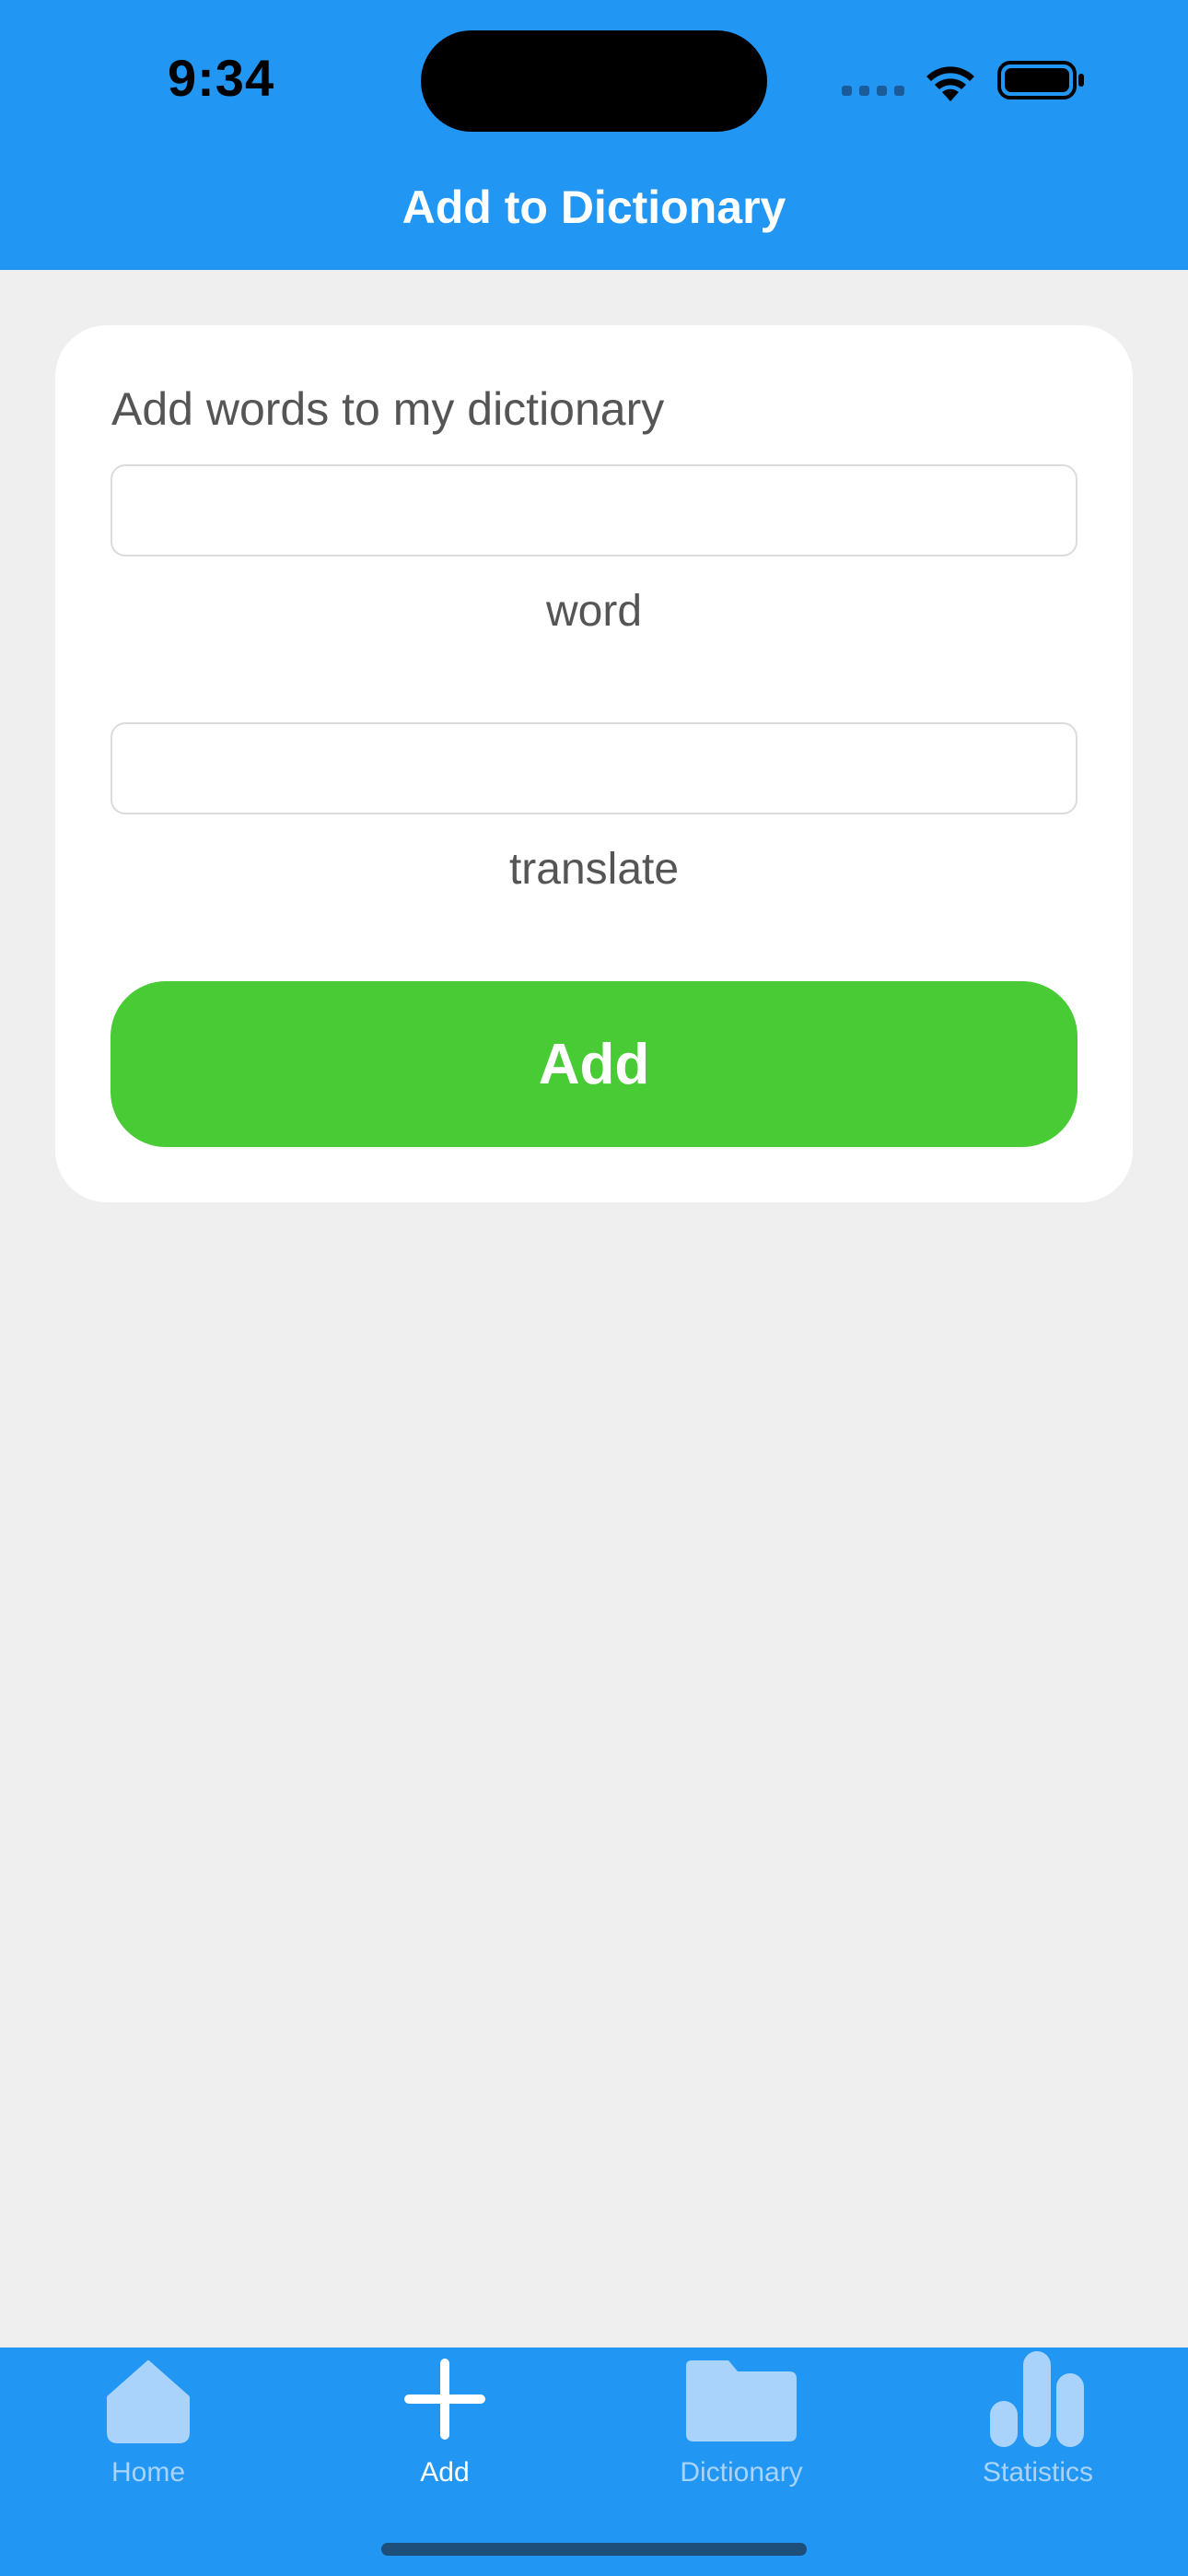  What do you see at coordinates (873, 91) in the screenshot?
I see `cellular-signal-icon` at bounding box center [873, 91].